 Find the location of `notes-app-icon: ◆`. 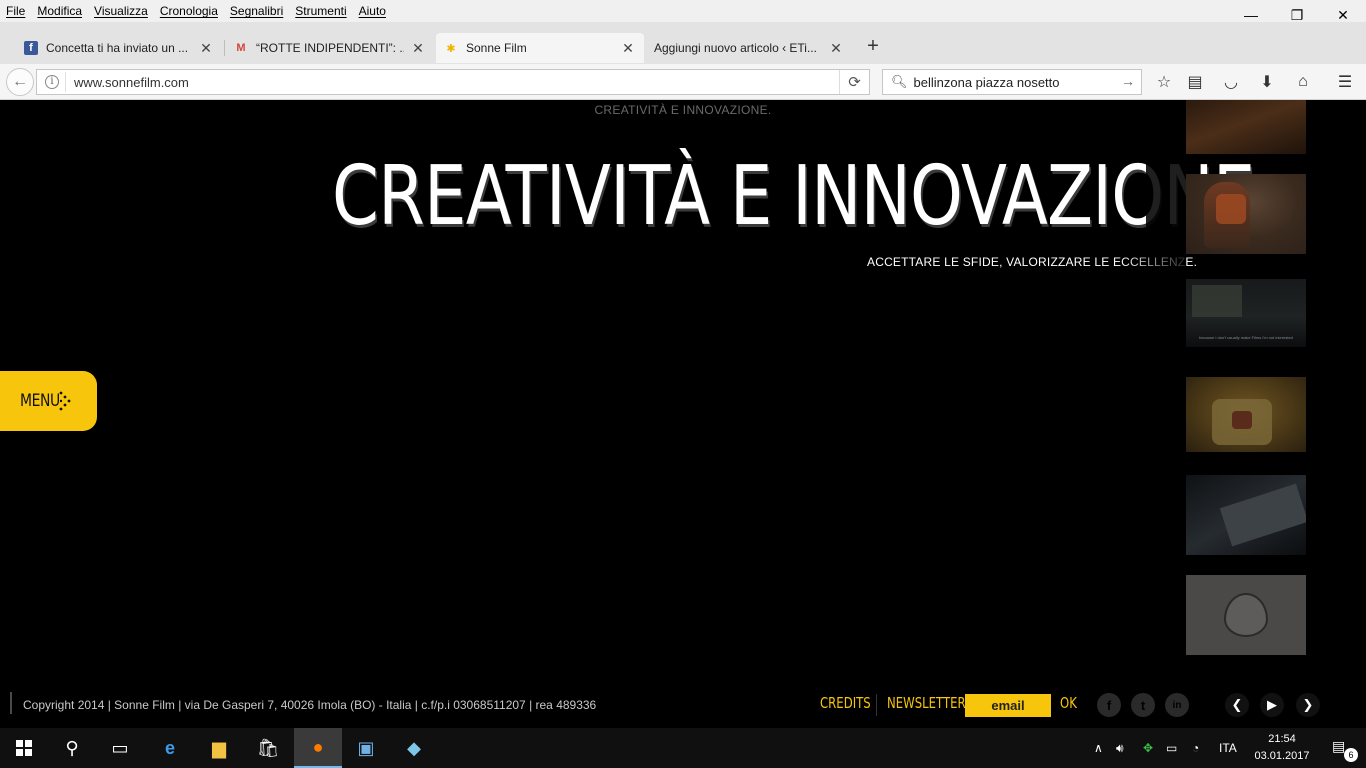

notes-app-icon: ◆ is located at coordinates (414, 748).